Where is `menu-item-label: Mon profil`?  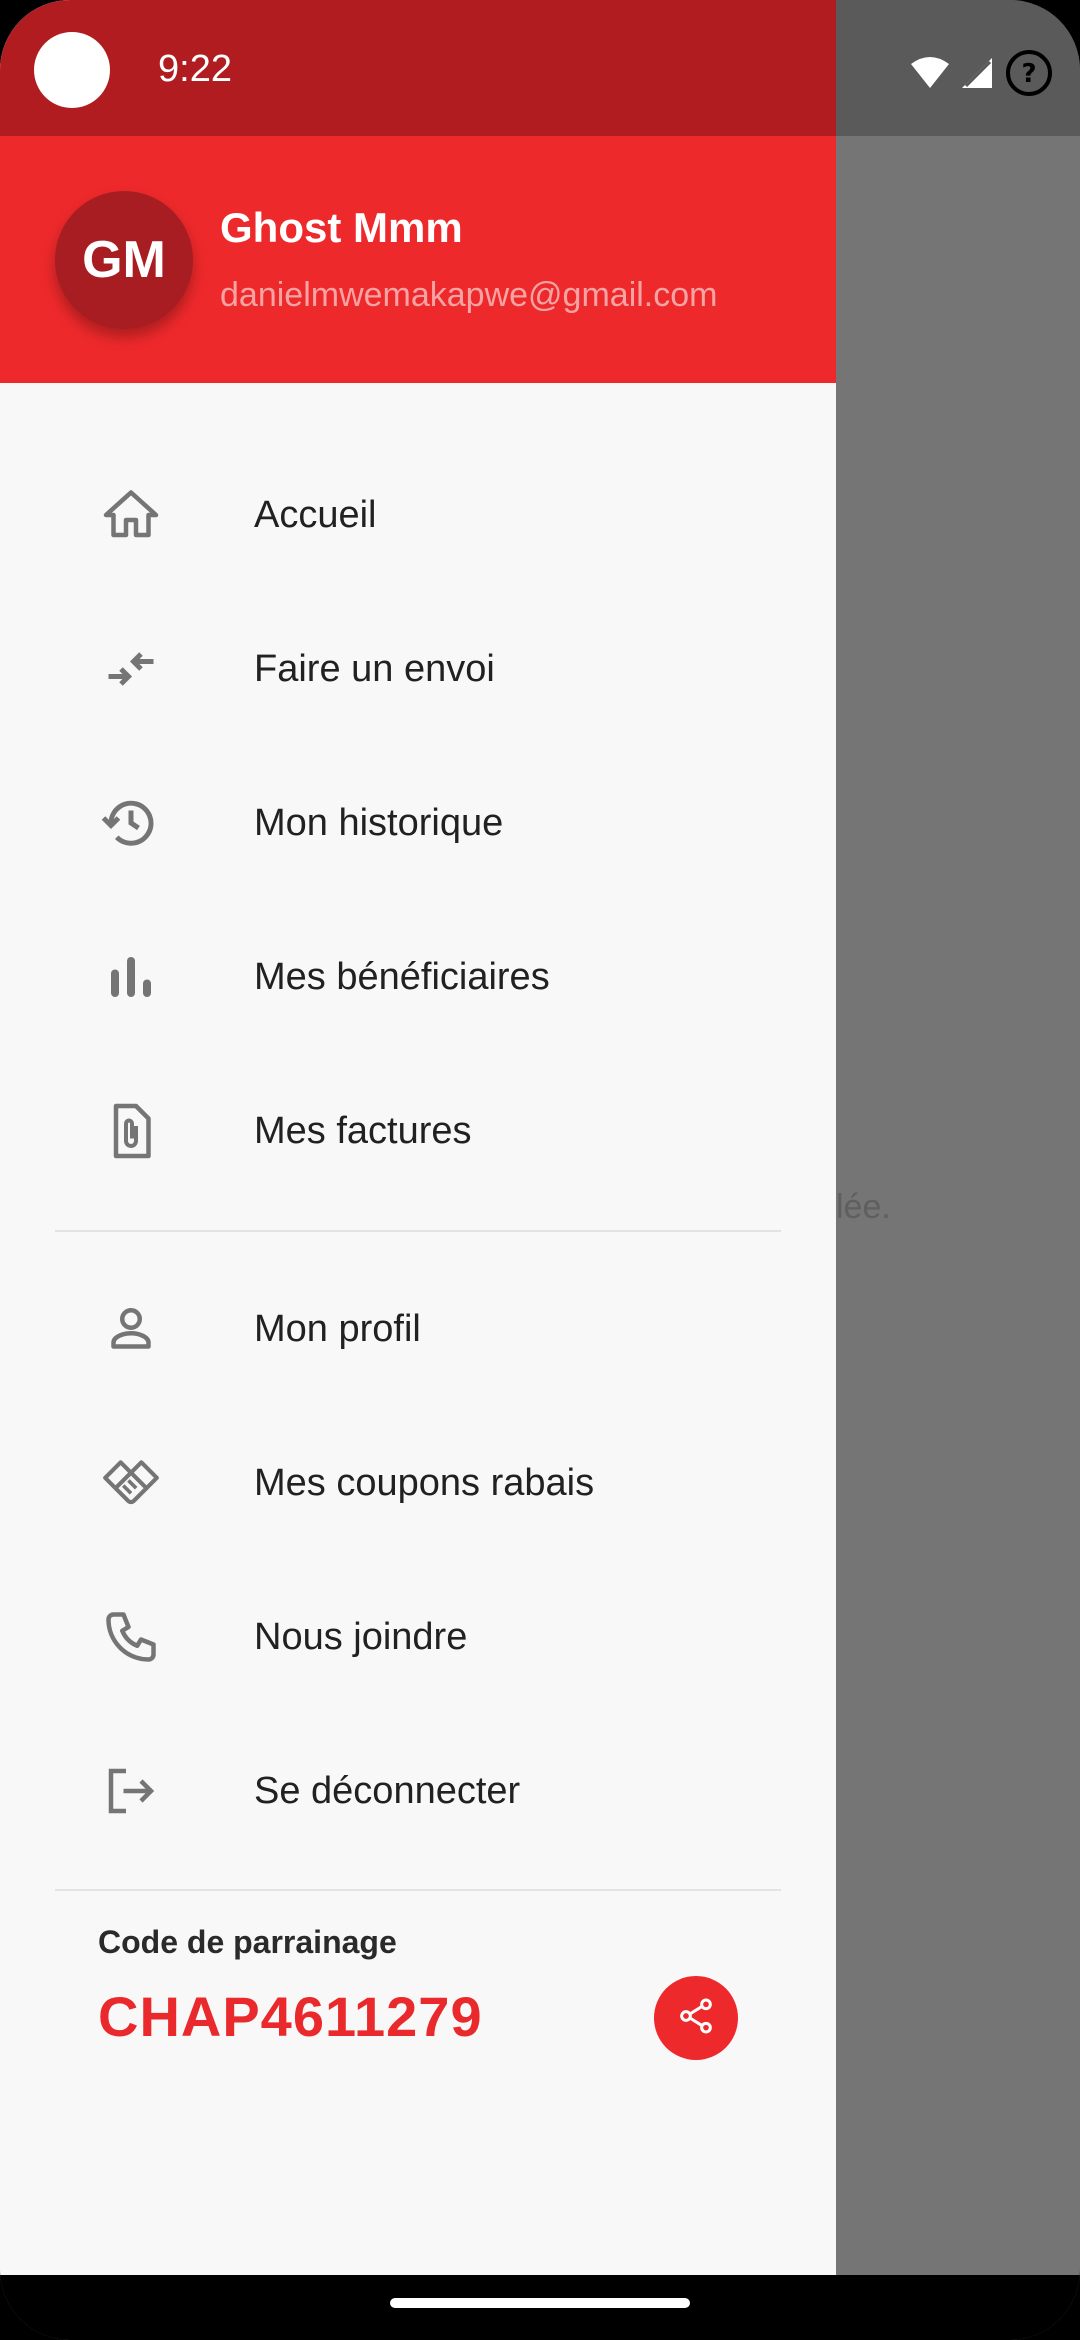
menu-item-label: Mon profil is located at coordinates (337, 1328).